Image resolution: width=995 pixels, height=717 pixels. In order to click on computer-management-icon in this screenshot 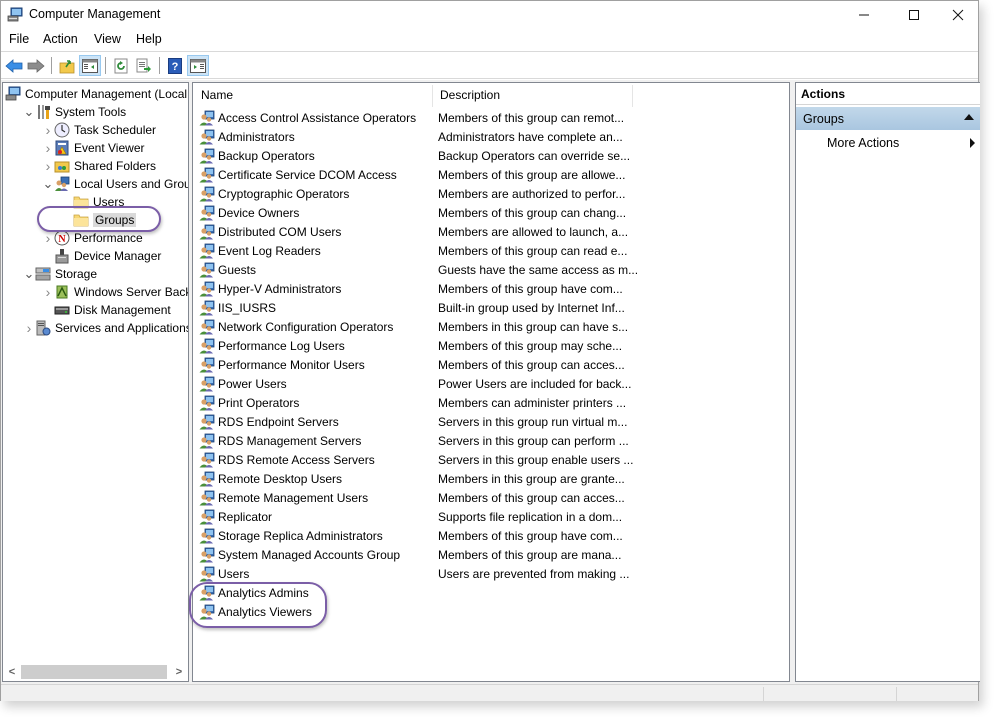, I will do `click(13, 94)`.